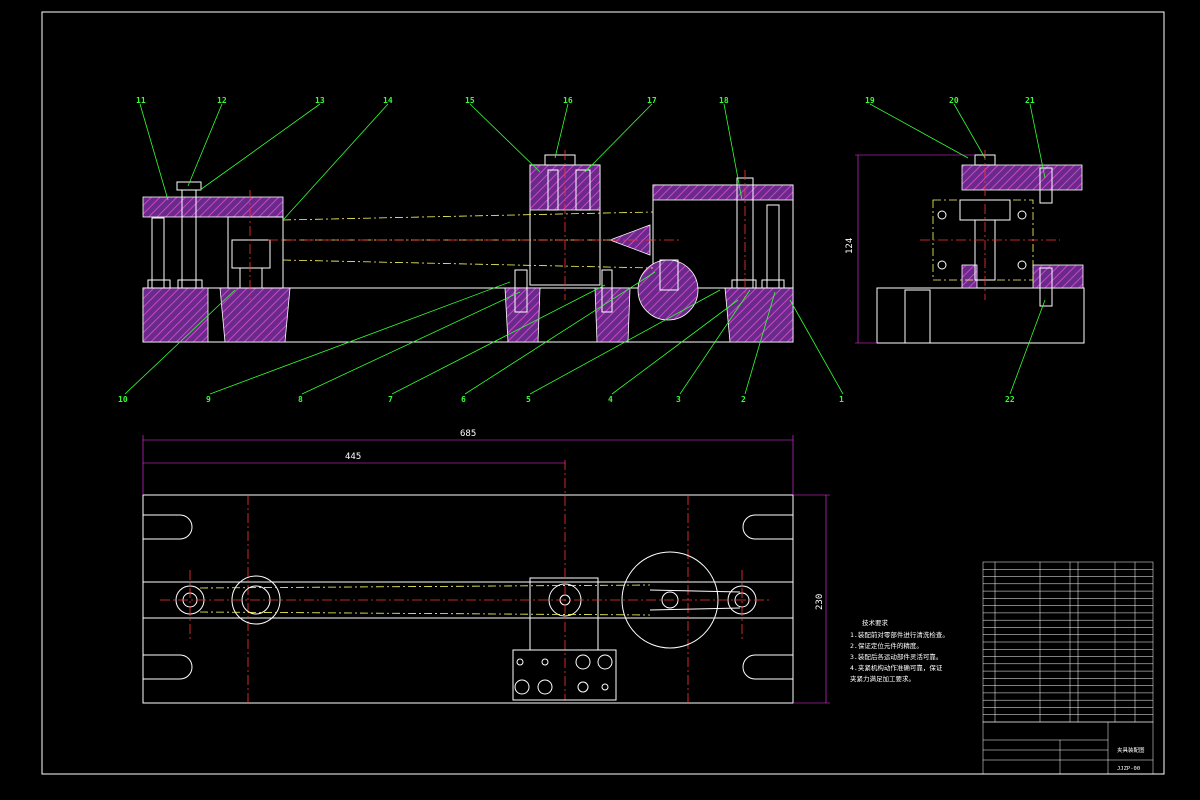 The height and width of the screenshot is (800, 1200). I want to click on balloon-1: 1, so click(841, 399).